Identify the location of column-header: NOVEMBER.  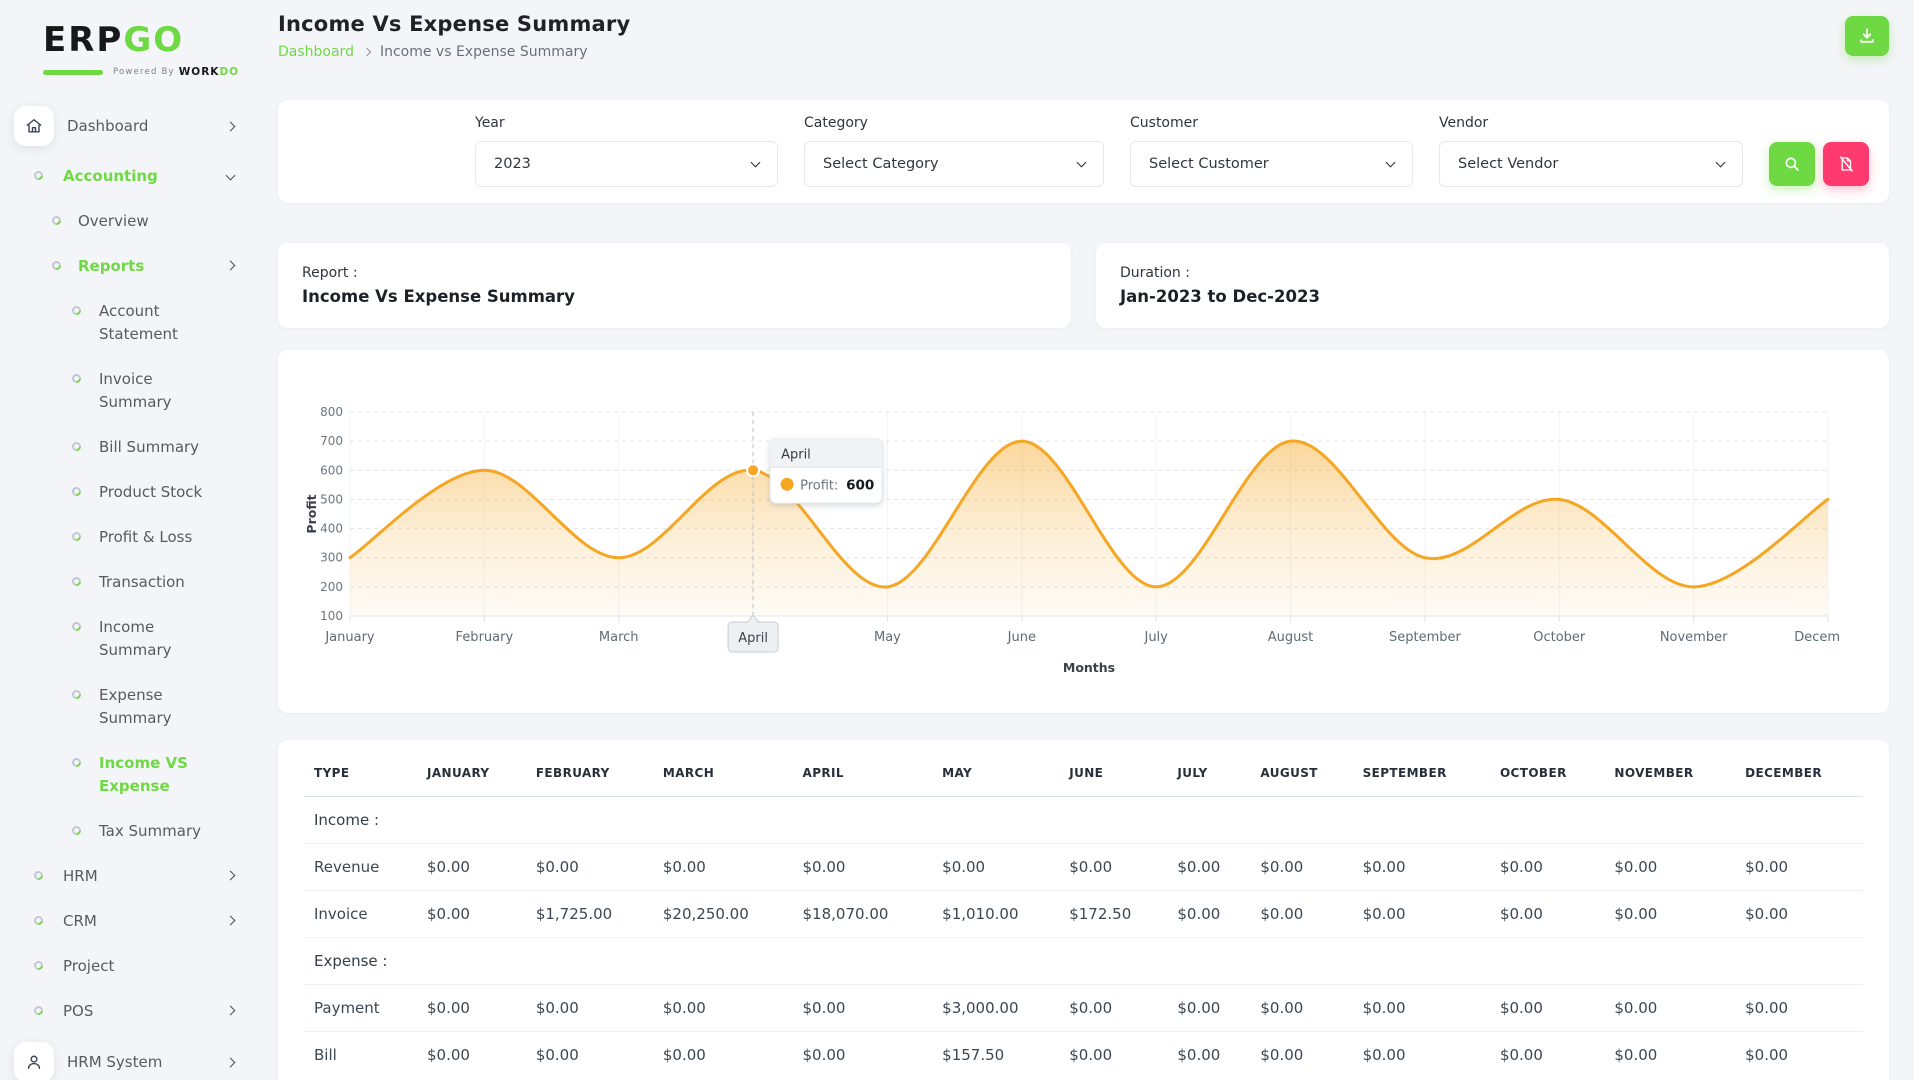
(1670, 772).